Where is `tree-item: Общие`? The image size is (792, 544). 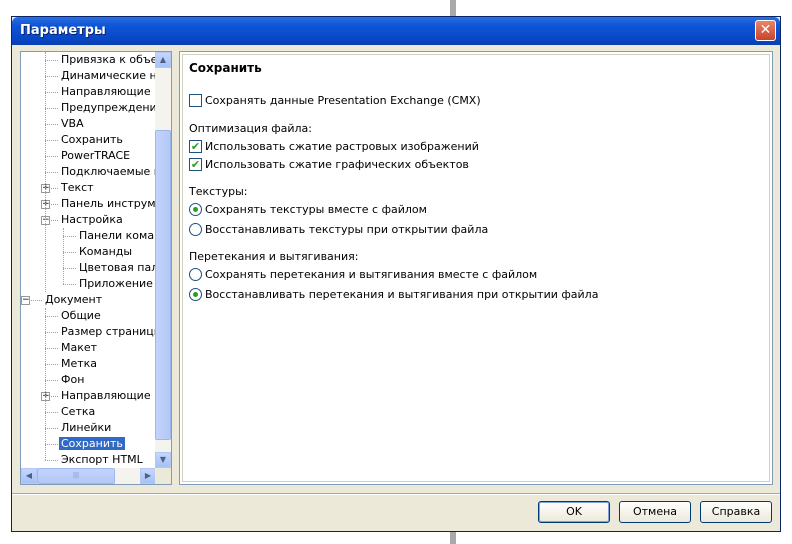
tree-item: Общие is located at coordinates (81, 316).